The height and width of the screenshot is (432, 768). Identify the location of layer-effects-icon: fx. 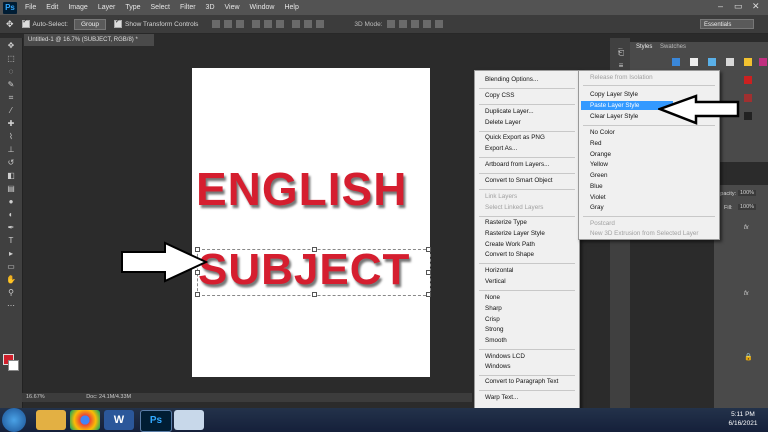
(746, 294).